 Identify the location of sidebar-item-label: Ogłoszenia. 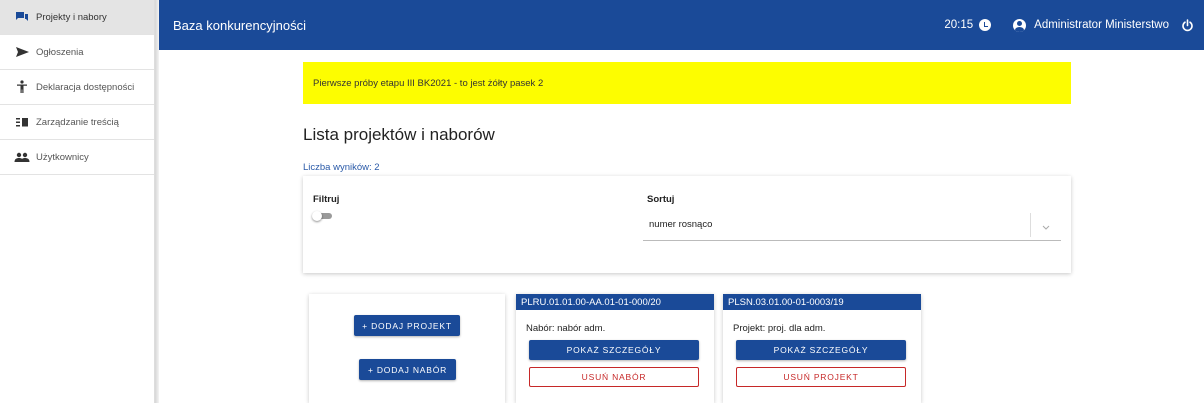
(60, 52).